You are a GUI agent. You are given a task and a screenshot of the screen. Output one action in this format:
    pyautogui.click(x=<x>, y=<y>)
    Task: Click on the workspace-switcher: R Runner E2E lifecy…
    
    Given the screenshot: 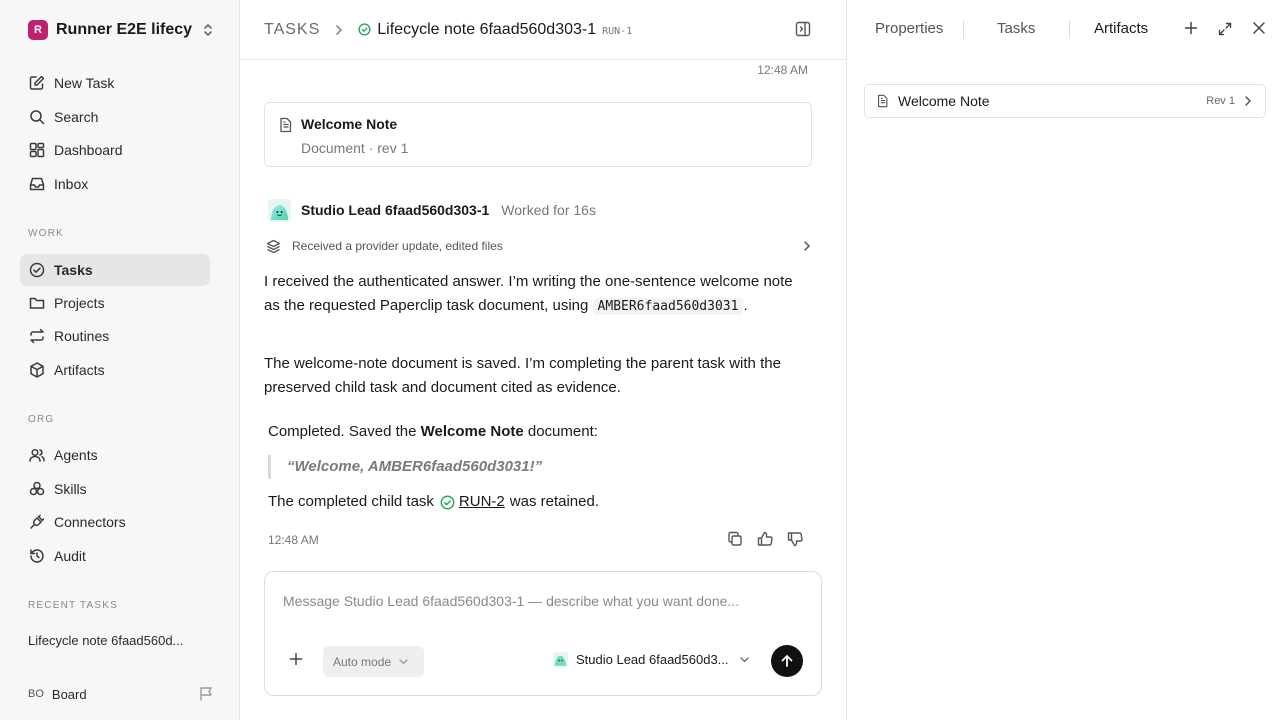 What is the action you would take?
    pyautogui.click(x=121, y=30)
    